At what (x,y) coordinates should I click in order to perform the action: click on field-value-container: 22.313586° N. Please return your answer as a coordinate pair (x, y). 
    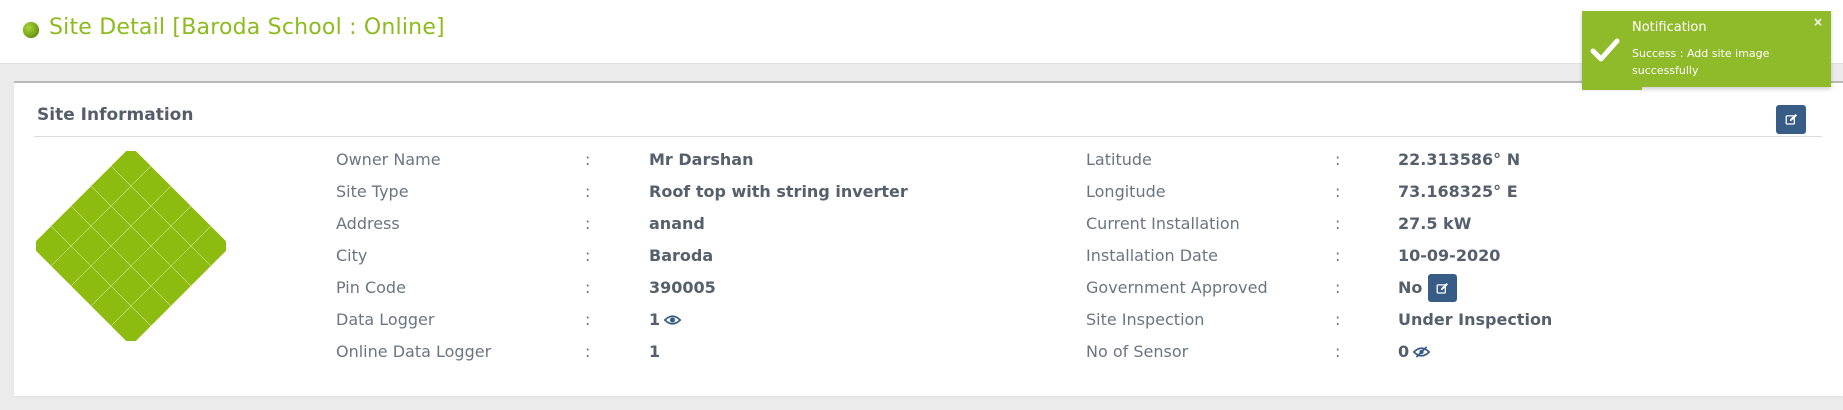
    Looking at the image, I should click on (1459, 160).